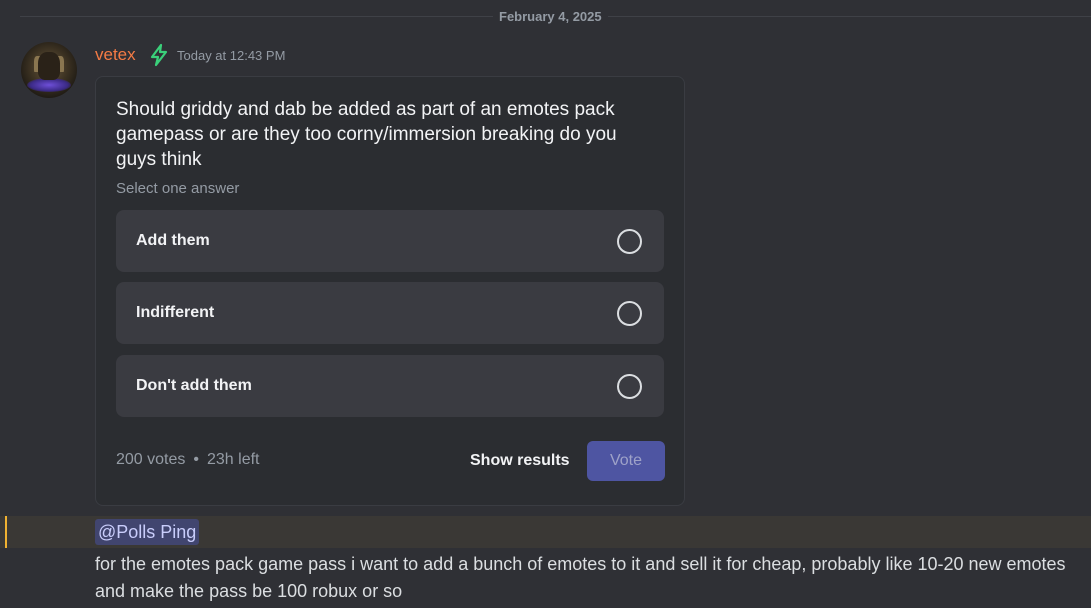  What do you see at coordinates (520, 461) in the screenshot?
I see `show-results-button: Show results` at bounding box center [520, 461].